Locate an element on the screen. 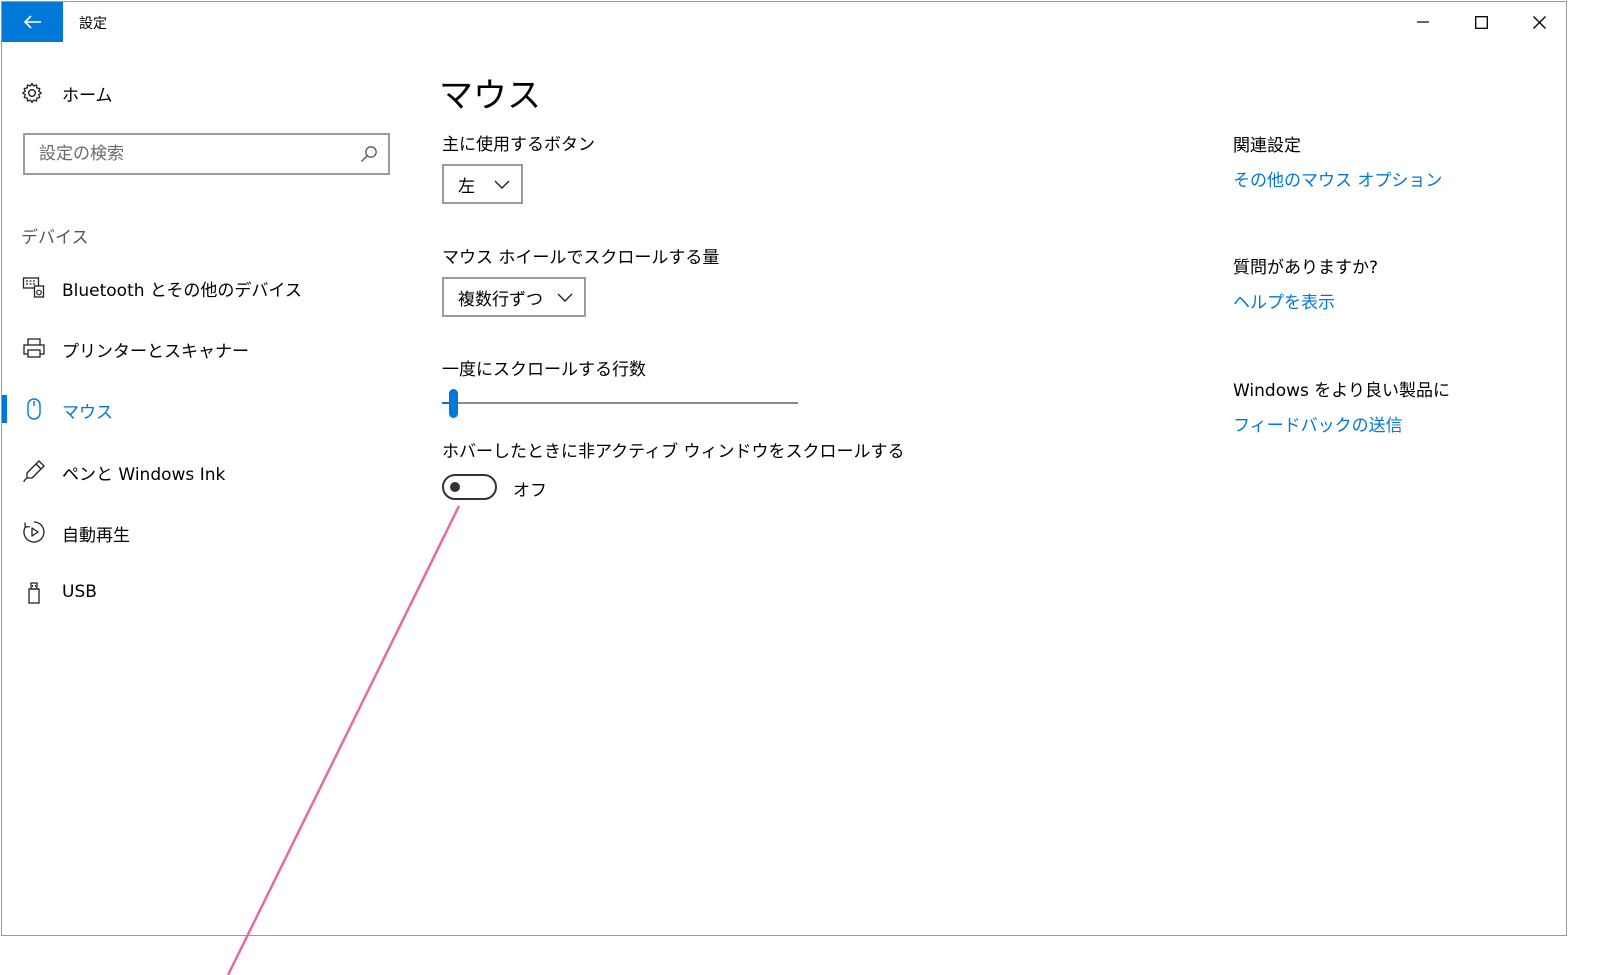 Image resolution: width=1600 pixels, height=975 pixels. gear-icon is located at coordinates (32, 93).